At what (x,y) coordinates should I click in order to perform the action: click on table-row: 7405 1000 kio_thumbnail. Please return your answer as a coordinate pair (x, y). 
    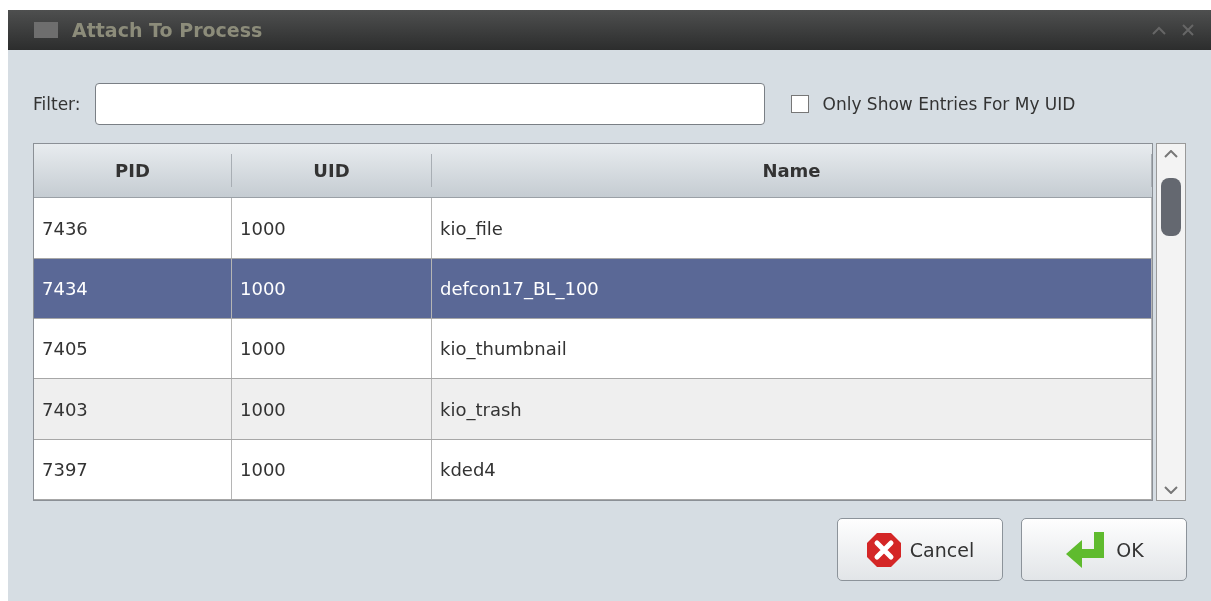
    Looking at the image, I should click on (593, 349).